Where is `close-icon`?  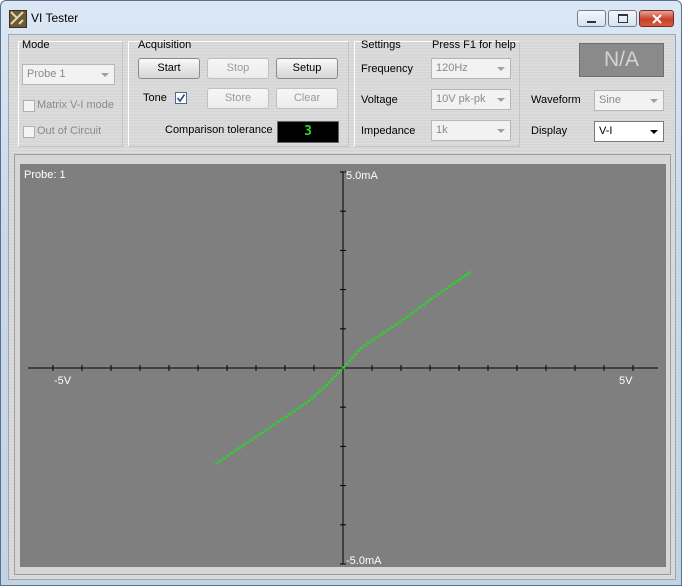
close-icon is located at coordinates (656, 18).